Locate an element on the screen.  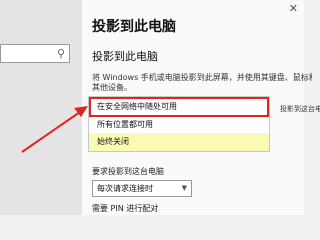
availability-dropdown-menu: 在安全网络中随处可用 所有位置都可用 始终关闭 is located at coordinates (179, 124).